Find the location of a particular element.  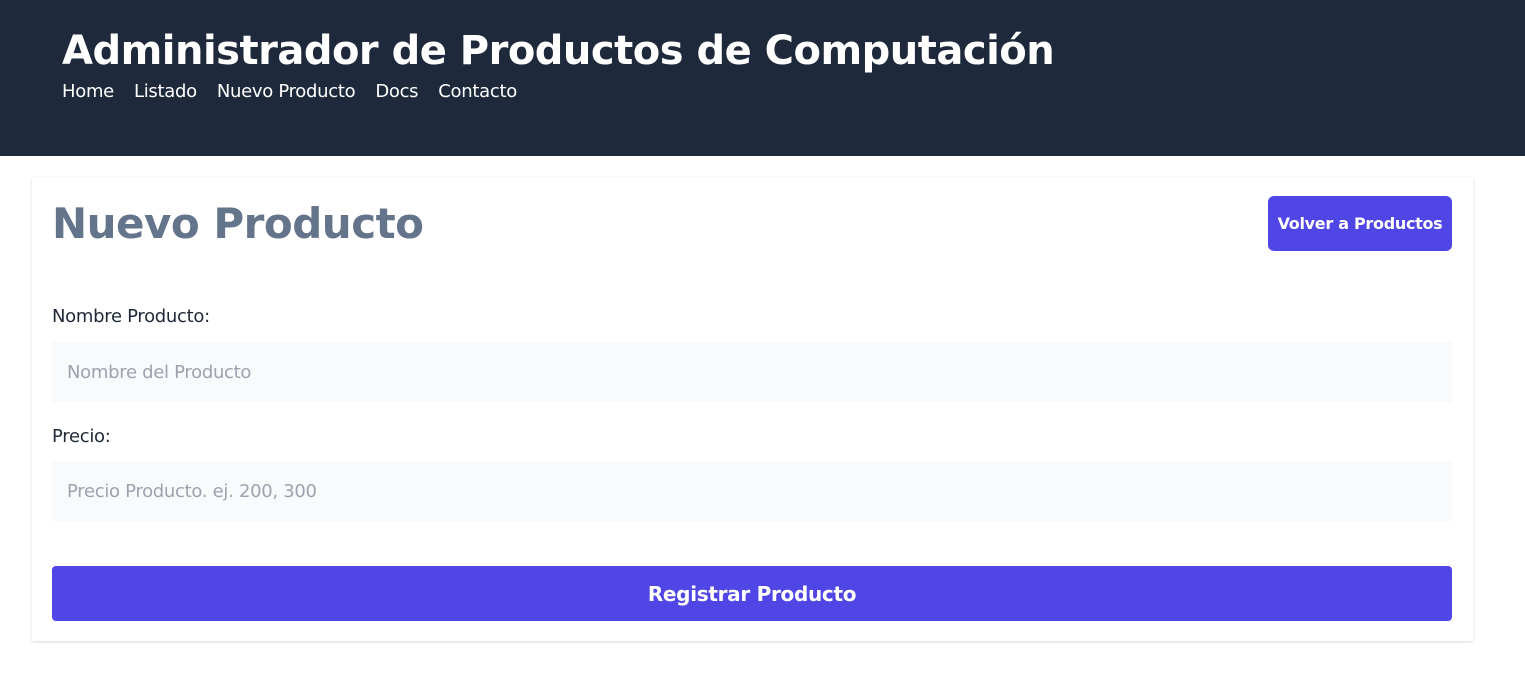

nav-listado: Listado is located at coordinates (165, 91).